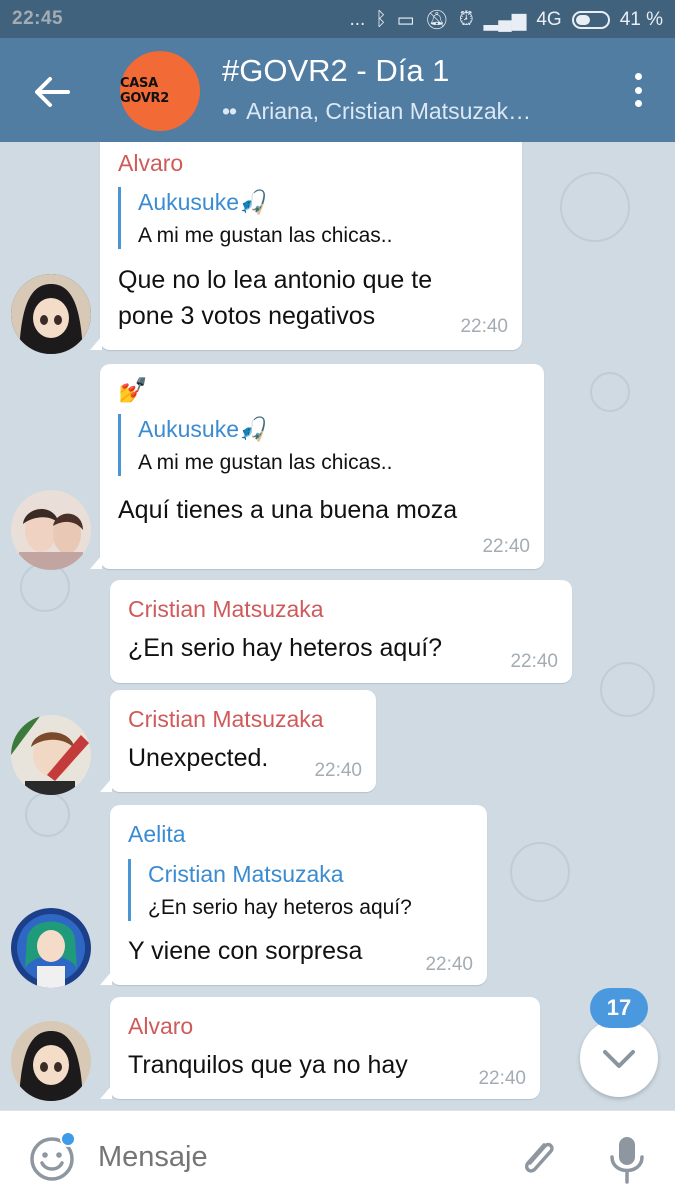 This screenshot has height=1200, width=675. I want to click on paperclip-icon, so click(539, 1157).